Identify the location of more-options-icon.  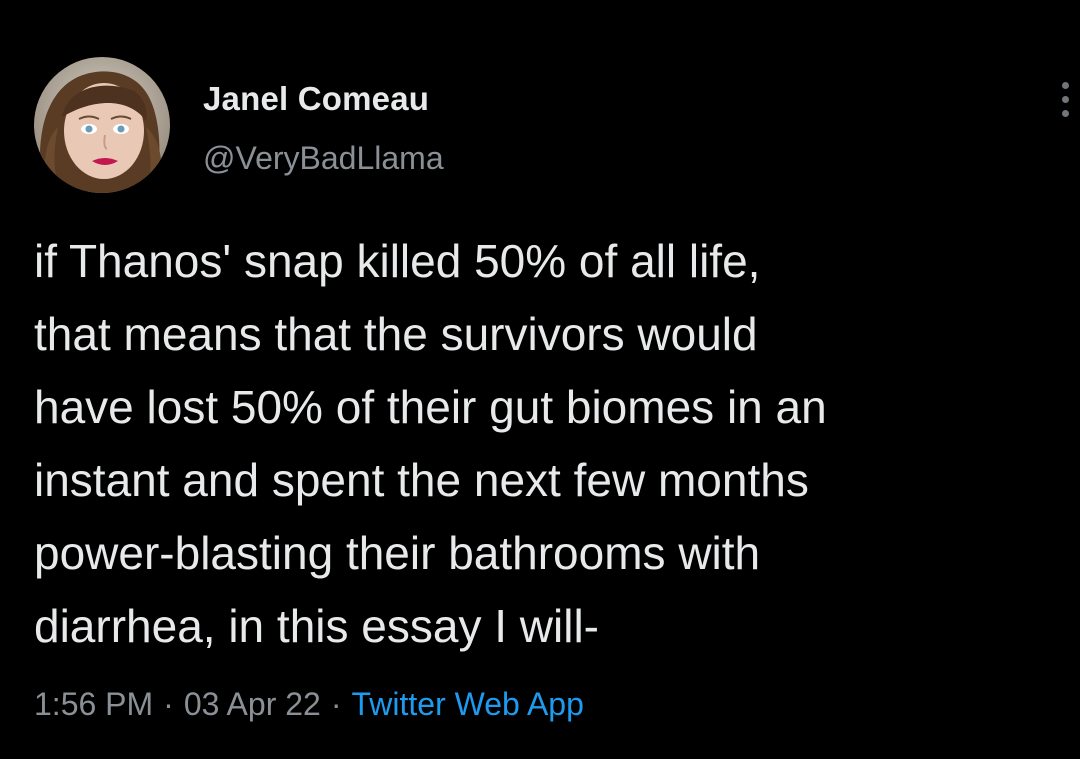
(1068, 100).